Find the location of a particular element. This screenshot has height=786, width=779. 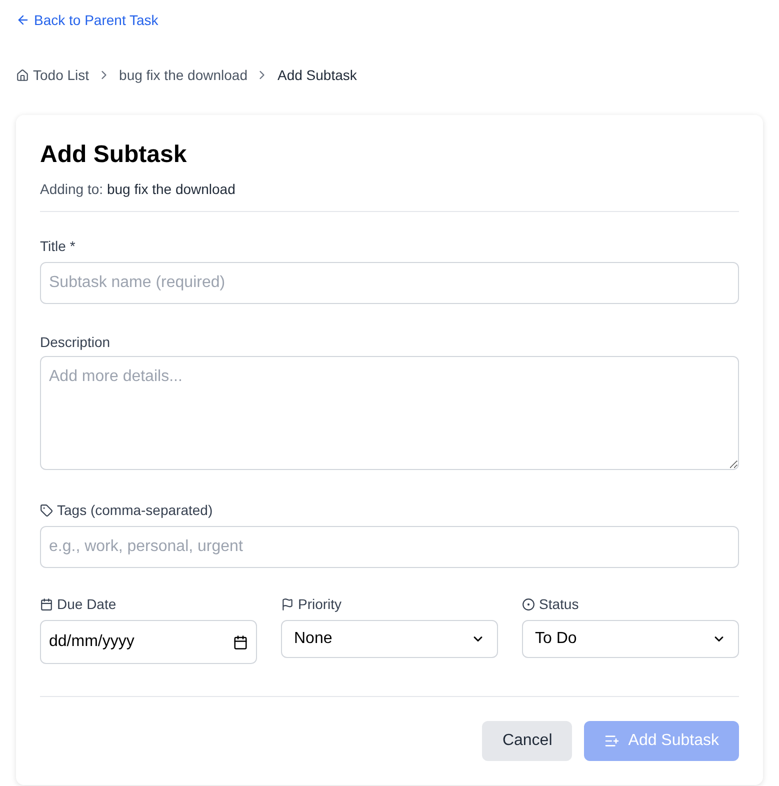

form-subtitle: Adding to: bug fix the download is located at coordinates (138, 189).